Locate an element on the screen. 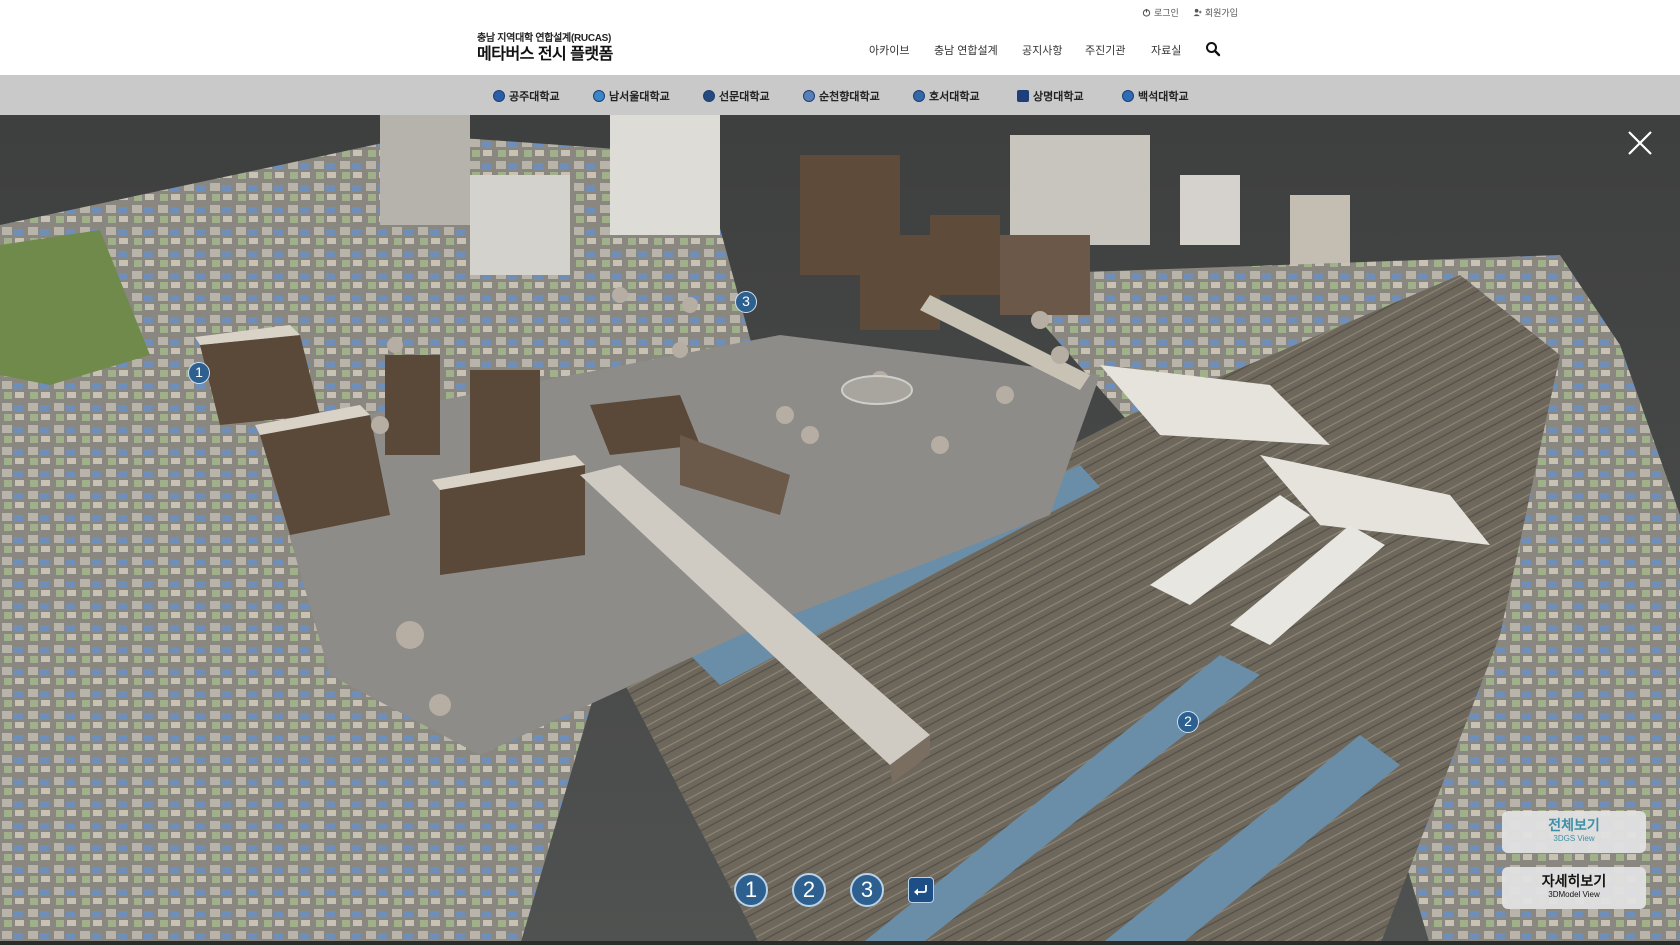 This screenshot has width=1680, height=945. return-arrow-icon is located at coordinates (920, 890).